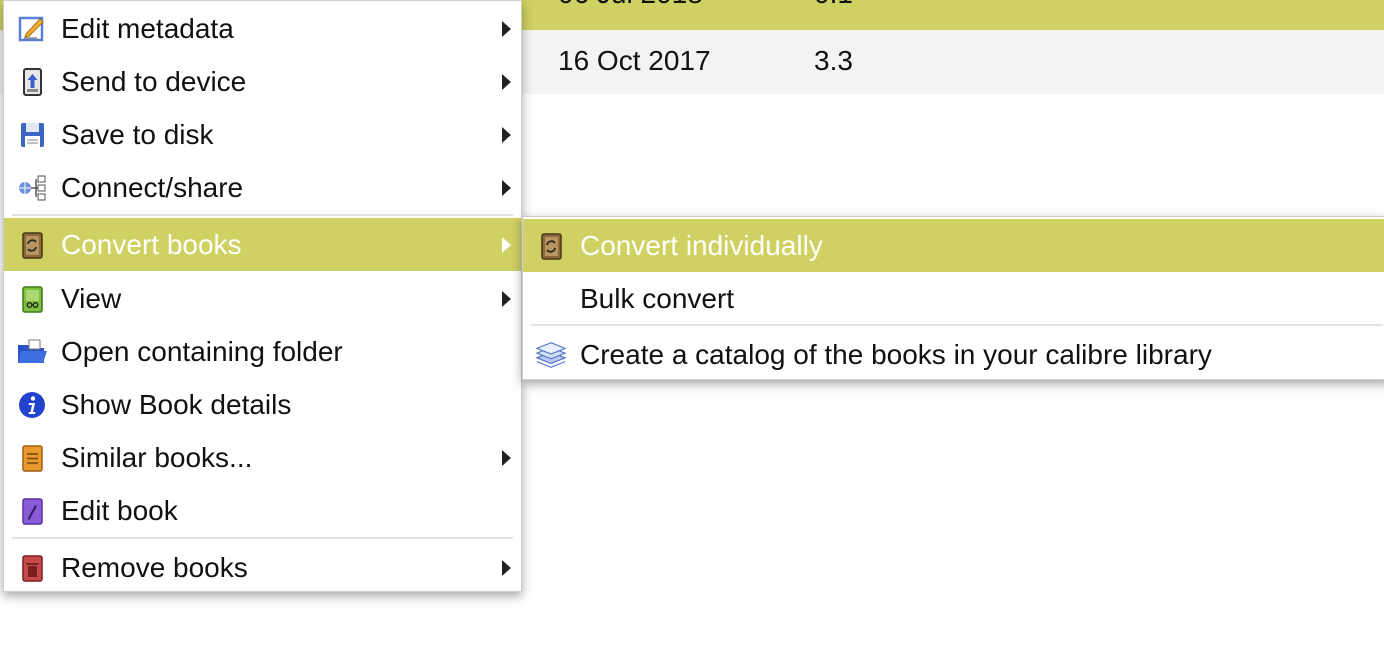 The width and height of the screenshot is (1384, 662). What do you see at coordinates (262, 81) in the screenshot?
I see `menu-item-send-to-device: Send to device` at bounding box center [262, 81].